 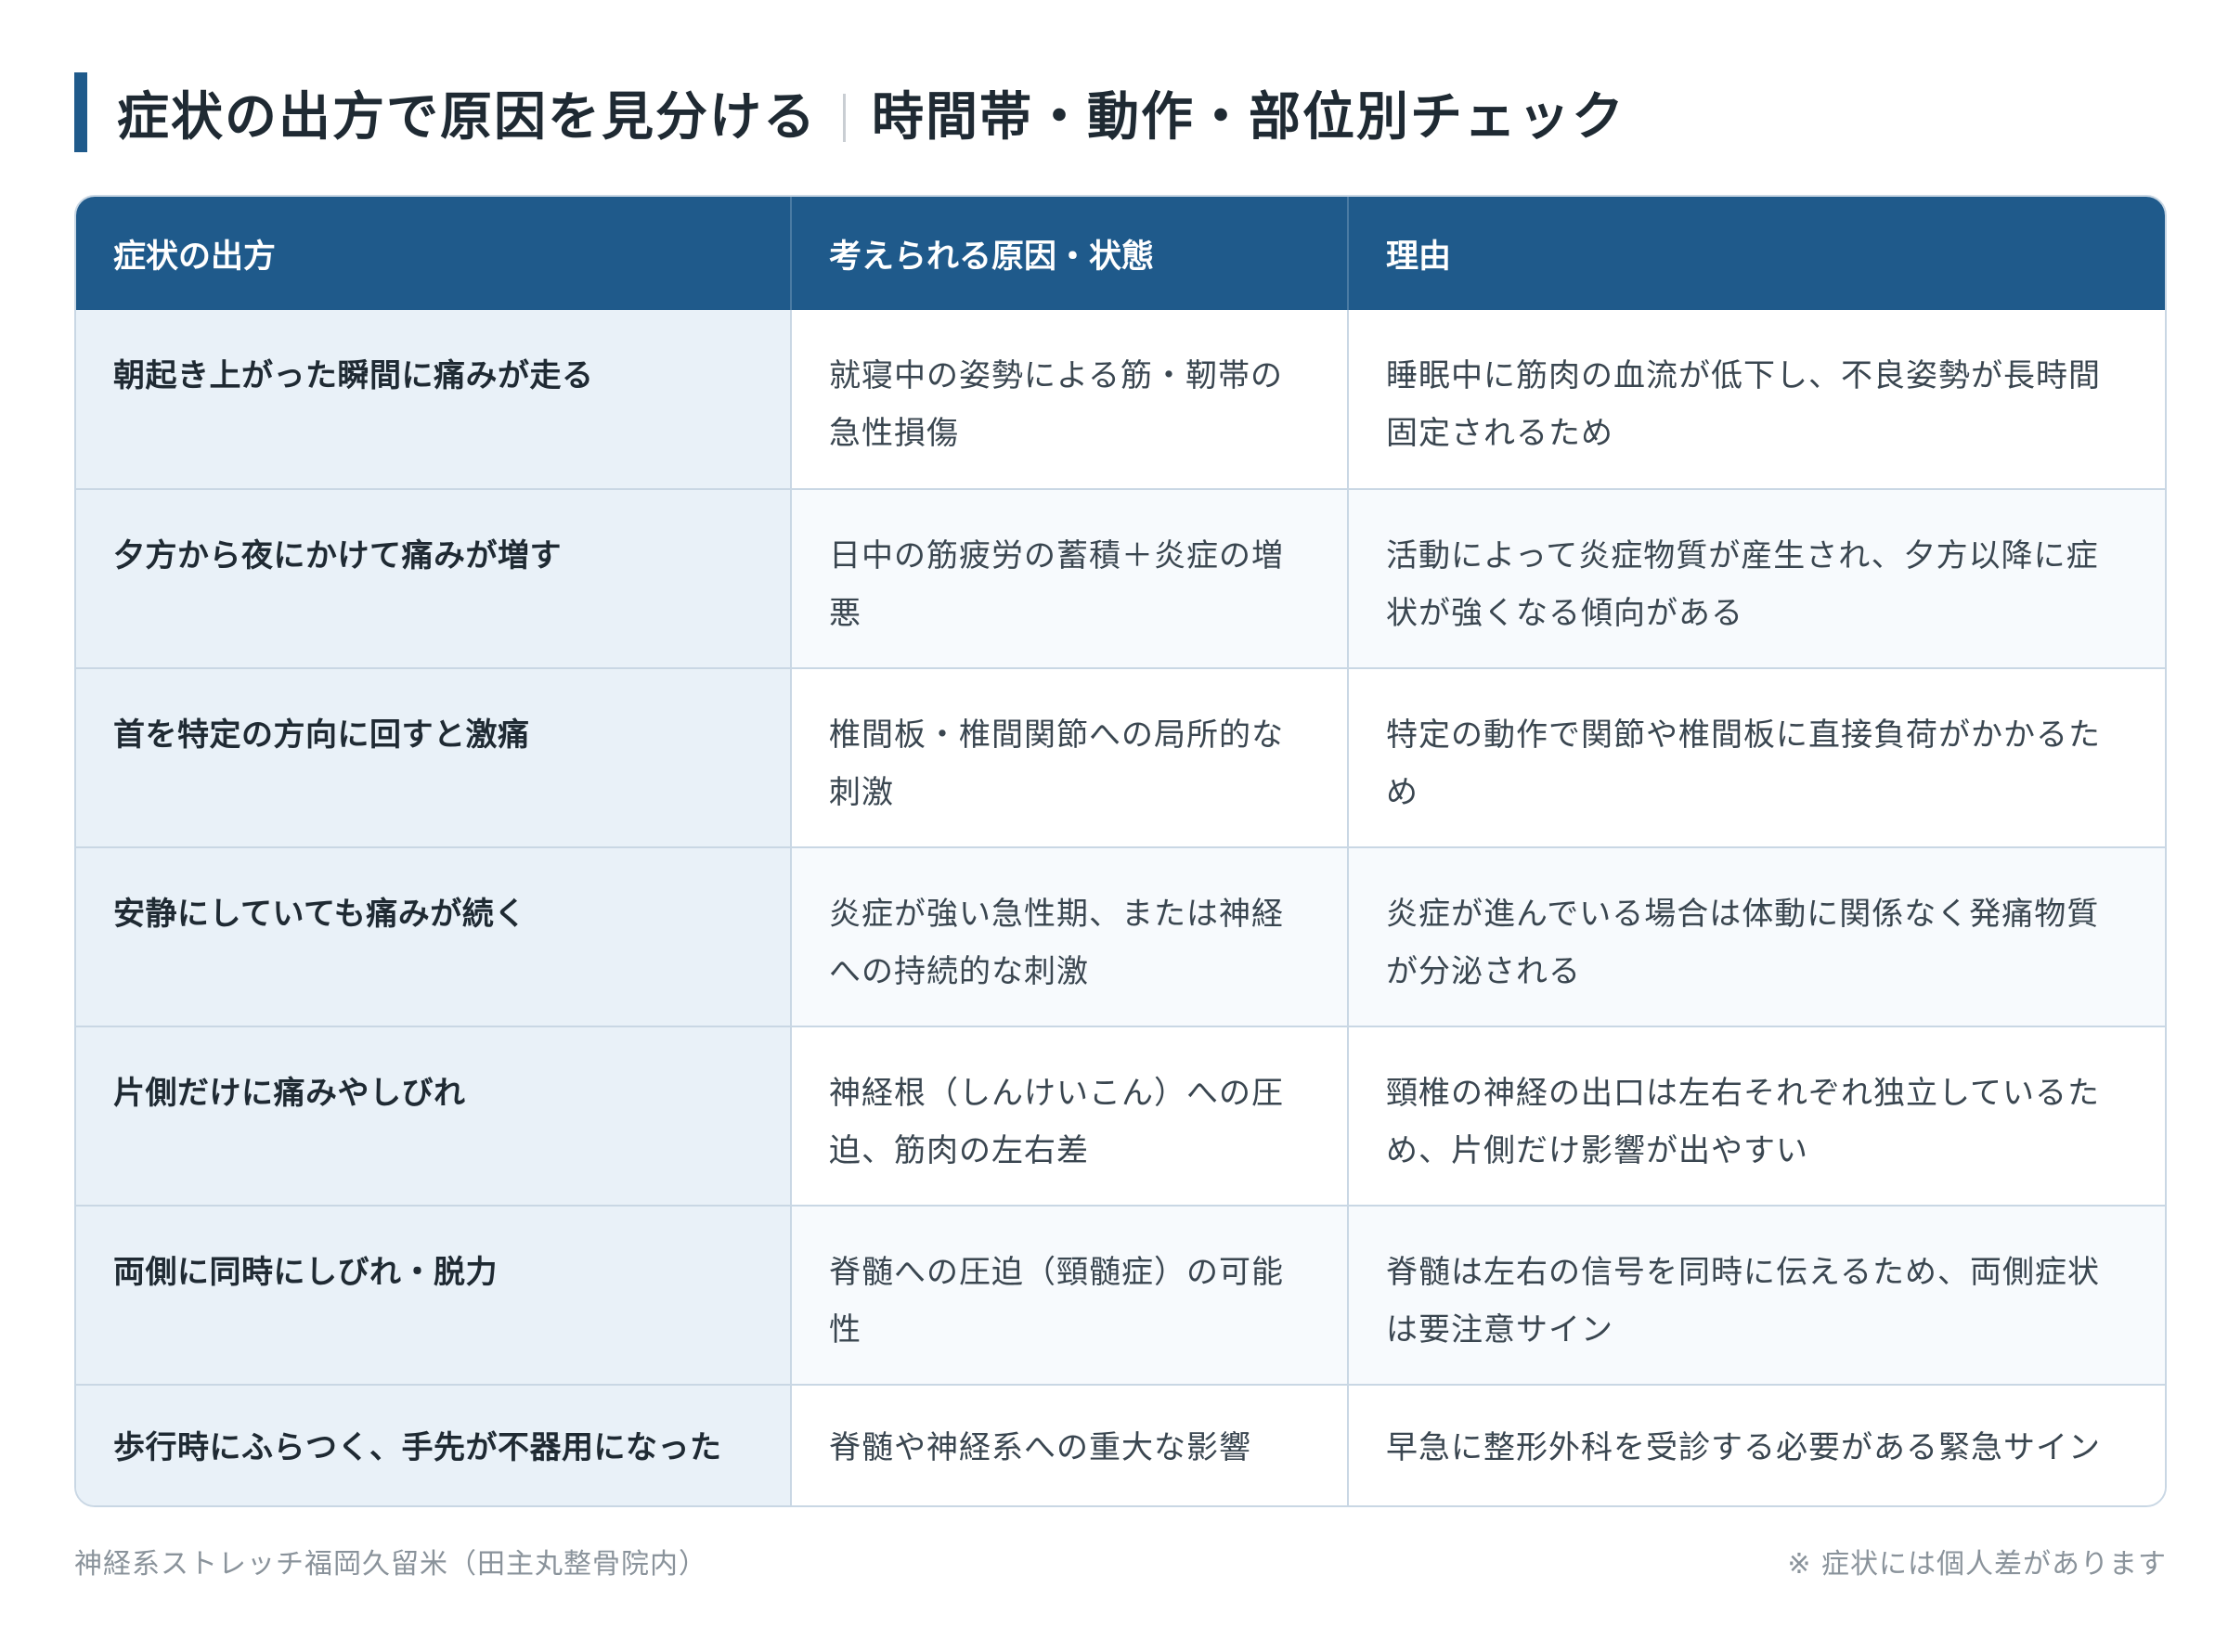 I want to click on symptom-cell: 安静にしていても痛みが続く, so click(x=434, y=936).